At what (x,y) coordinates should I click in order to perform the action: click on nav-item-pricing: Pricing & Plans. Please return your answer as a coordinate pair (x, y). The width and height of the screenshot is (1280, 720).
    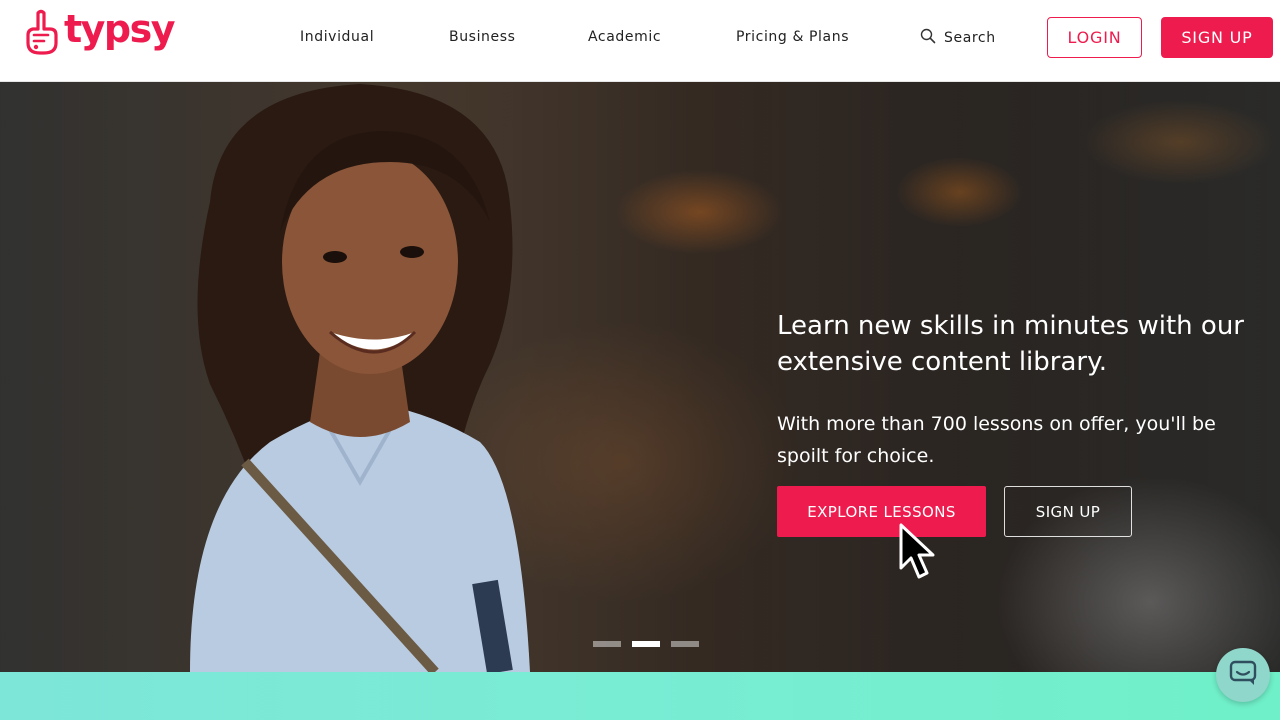
    Looking at the image, I should click on (792, 37).